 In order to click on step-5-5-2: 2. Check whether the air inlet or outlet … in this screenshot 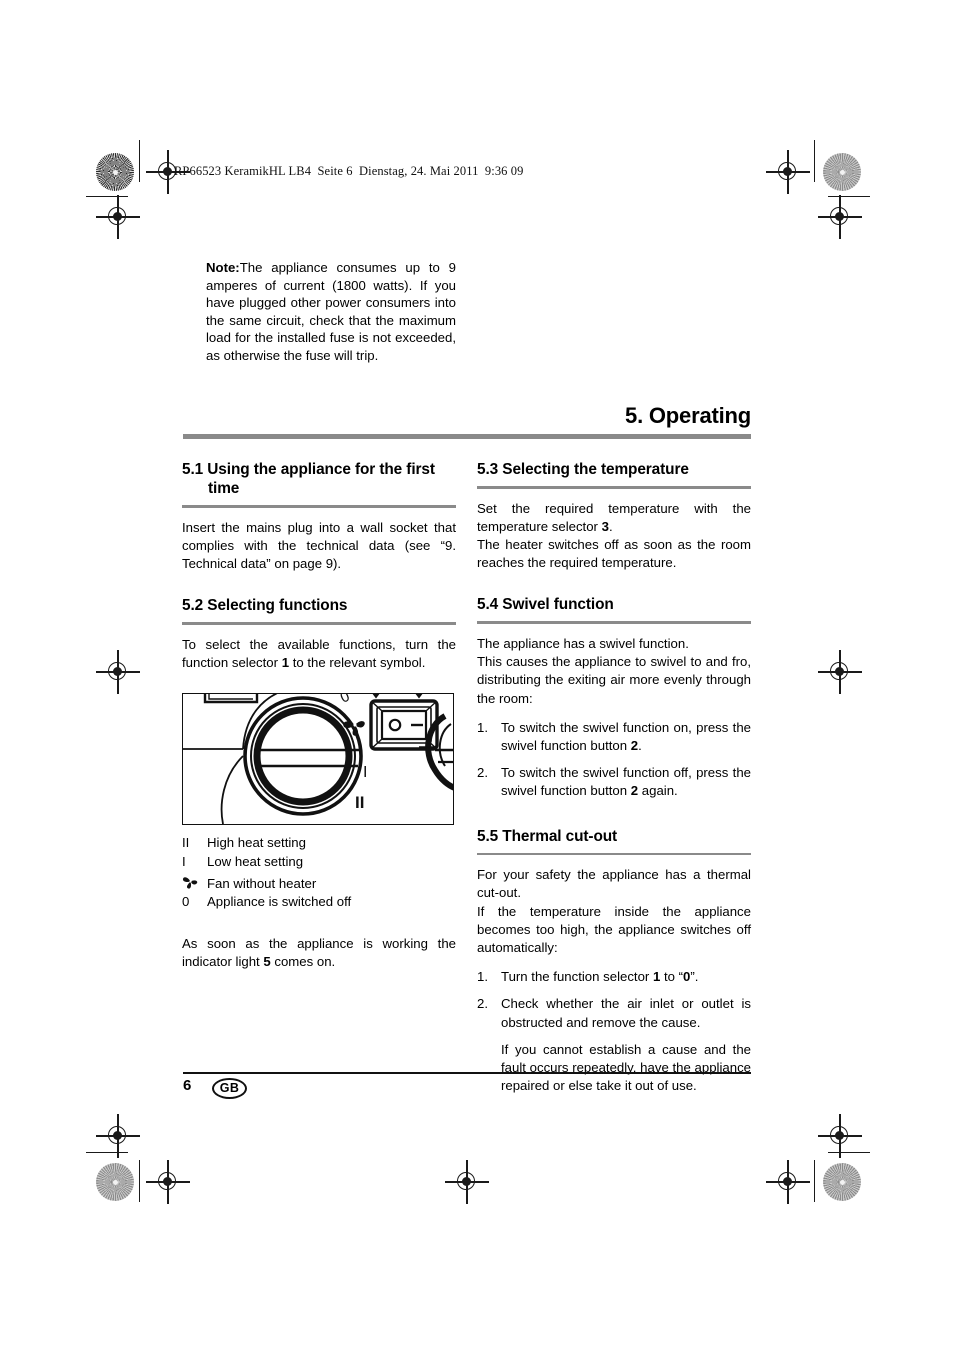, I will do `click(614, 1013)`.